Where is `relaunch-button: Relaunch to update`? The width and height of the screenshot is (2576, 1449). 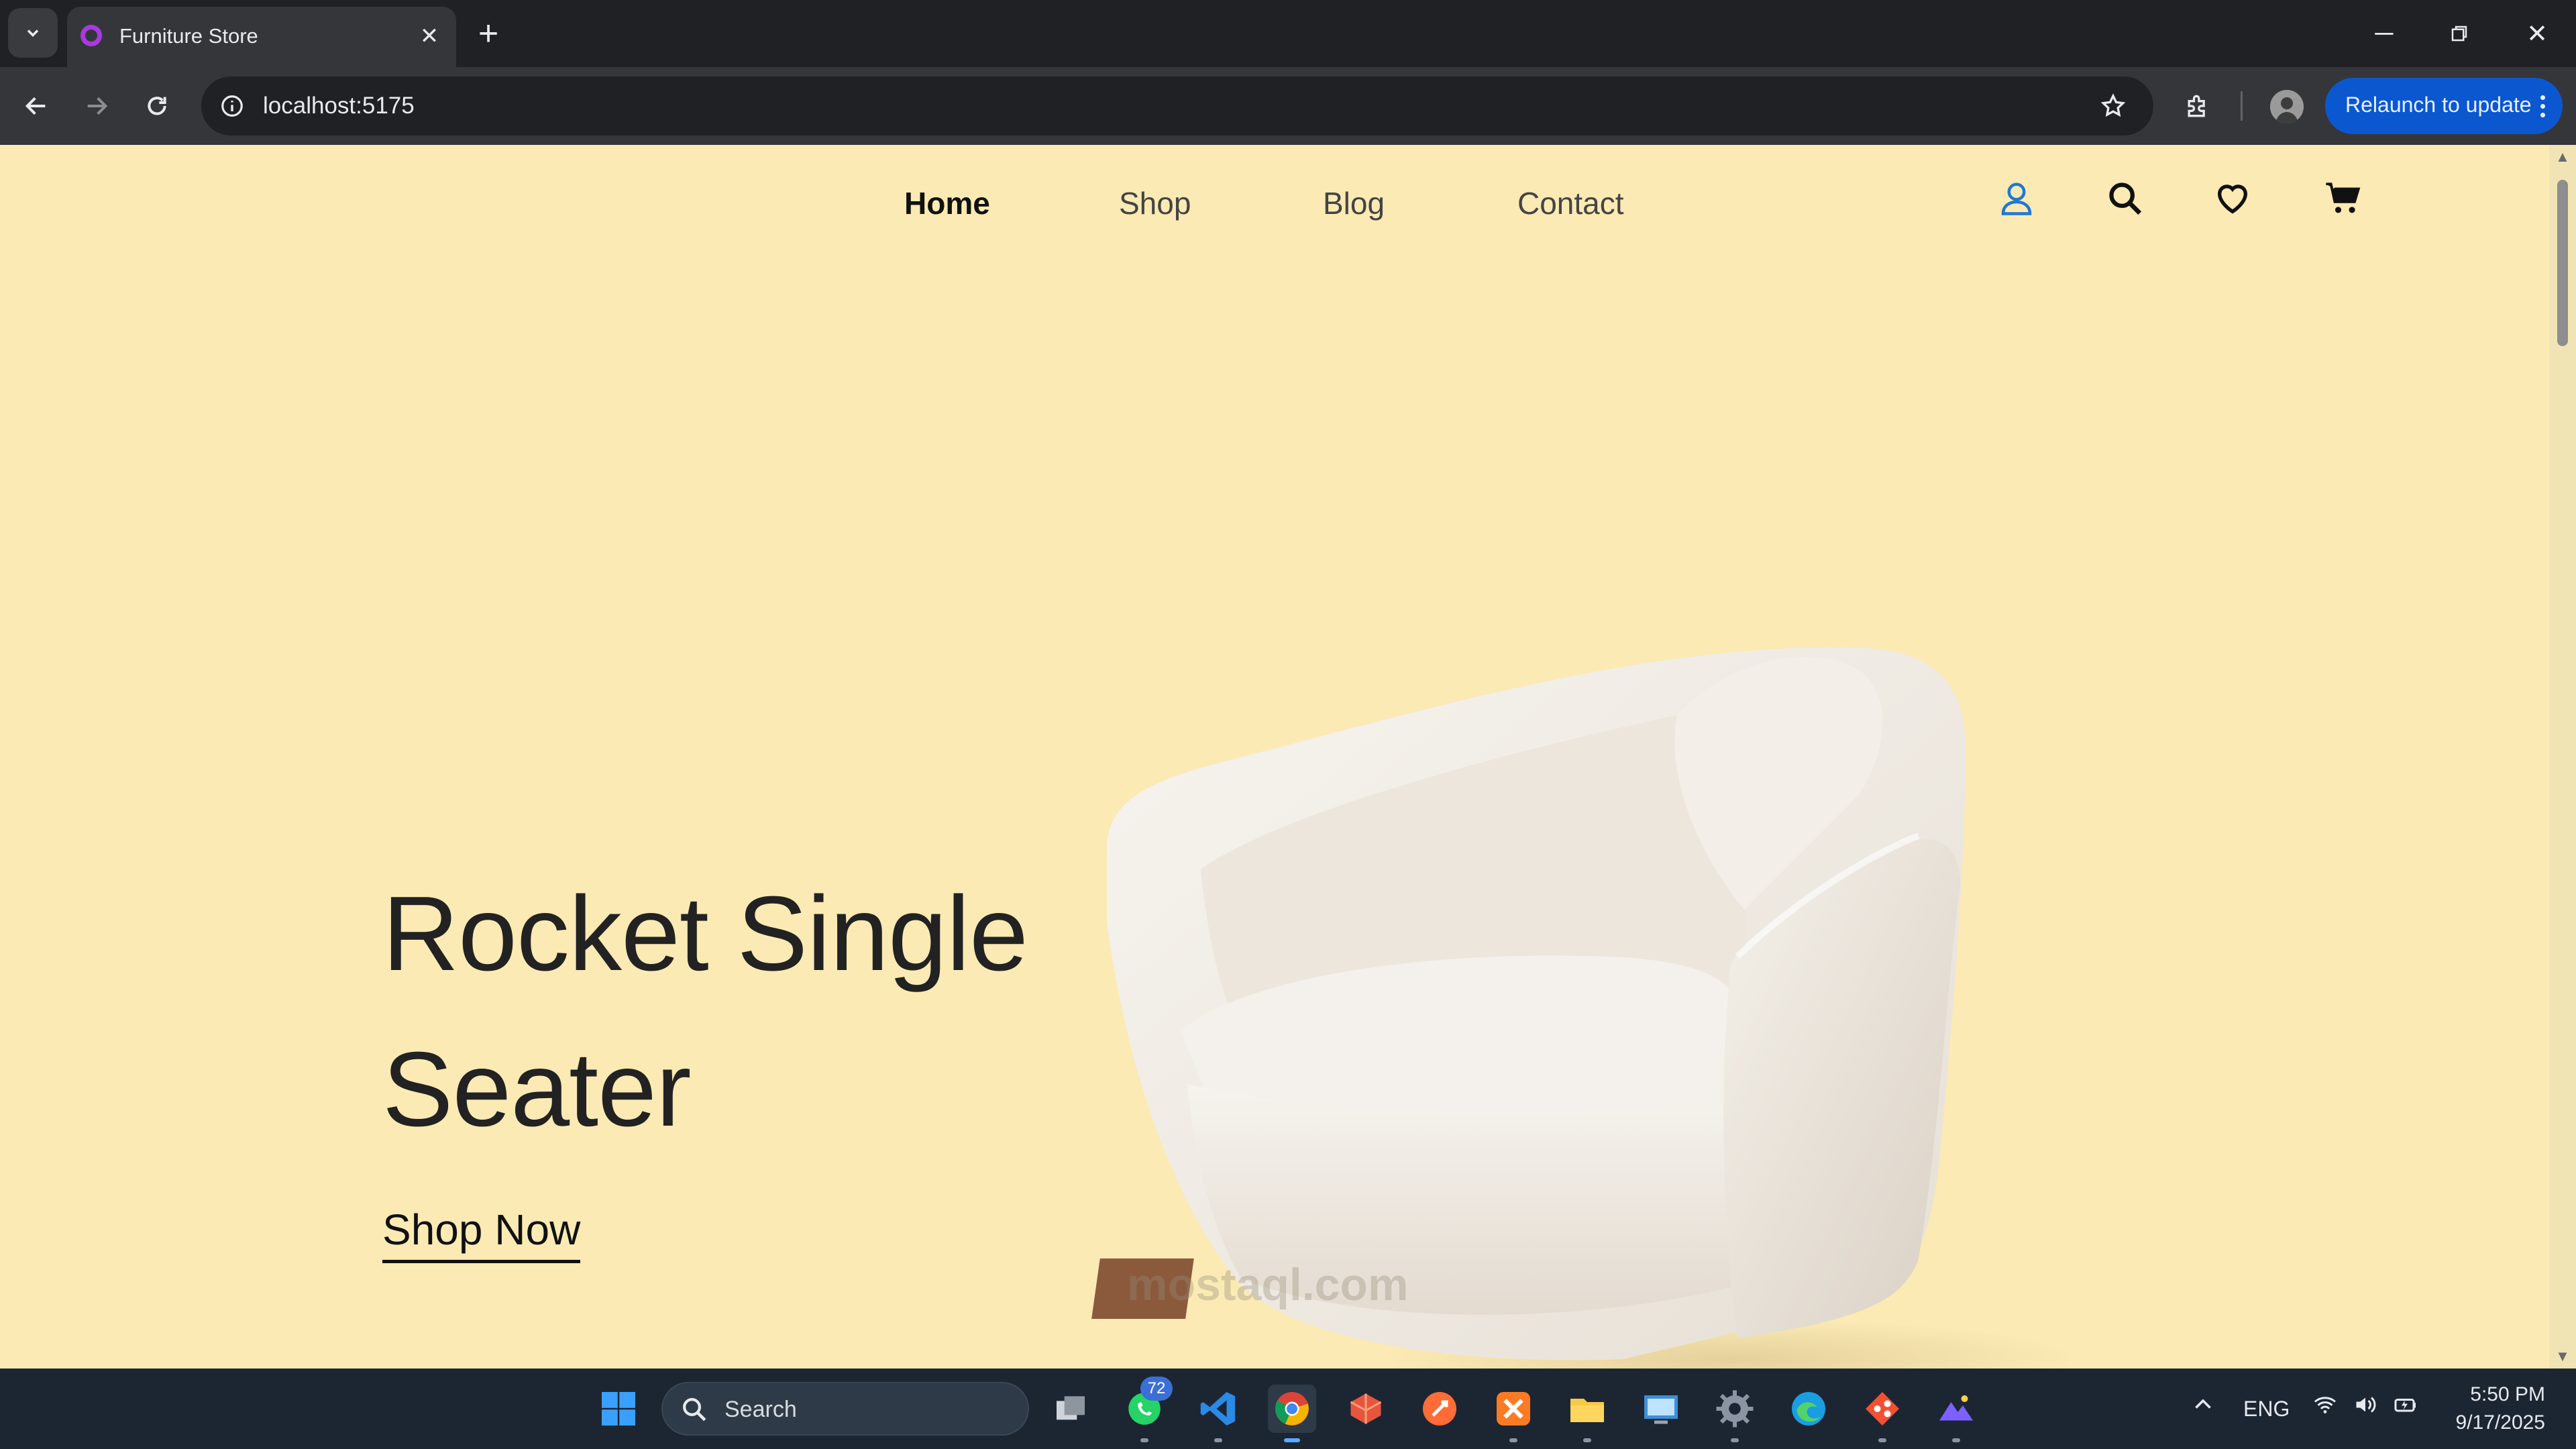
relaunch-button: Relaunch to update is located at coordinates (2444, 106).